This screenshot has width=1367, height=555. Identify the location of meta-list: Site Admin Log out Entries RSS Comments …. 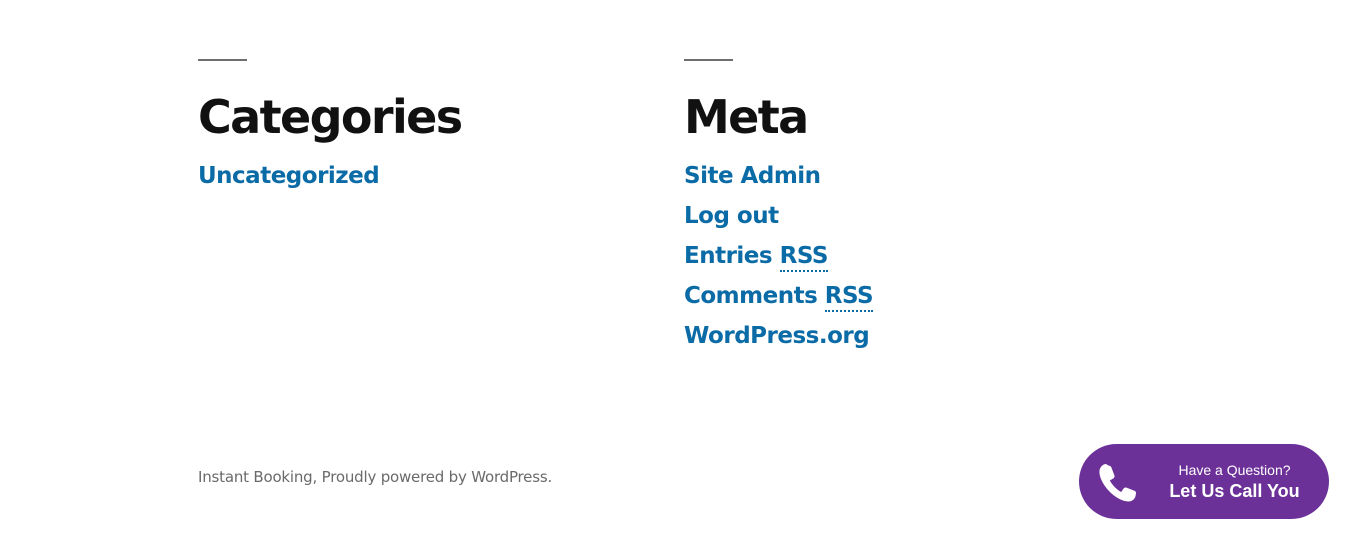
(779, 256).